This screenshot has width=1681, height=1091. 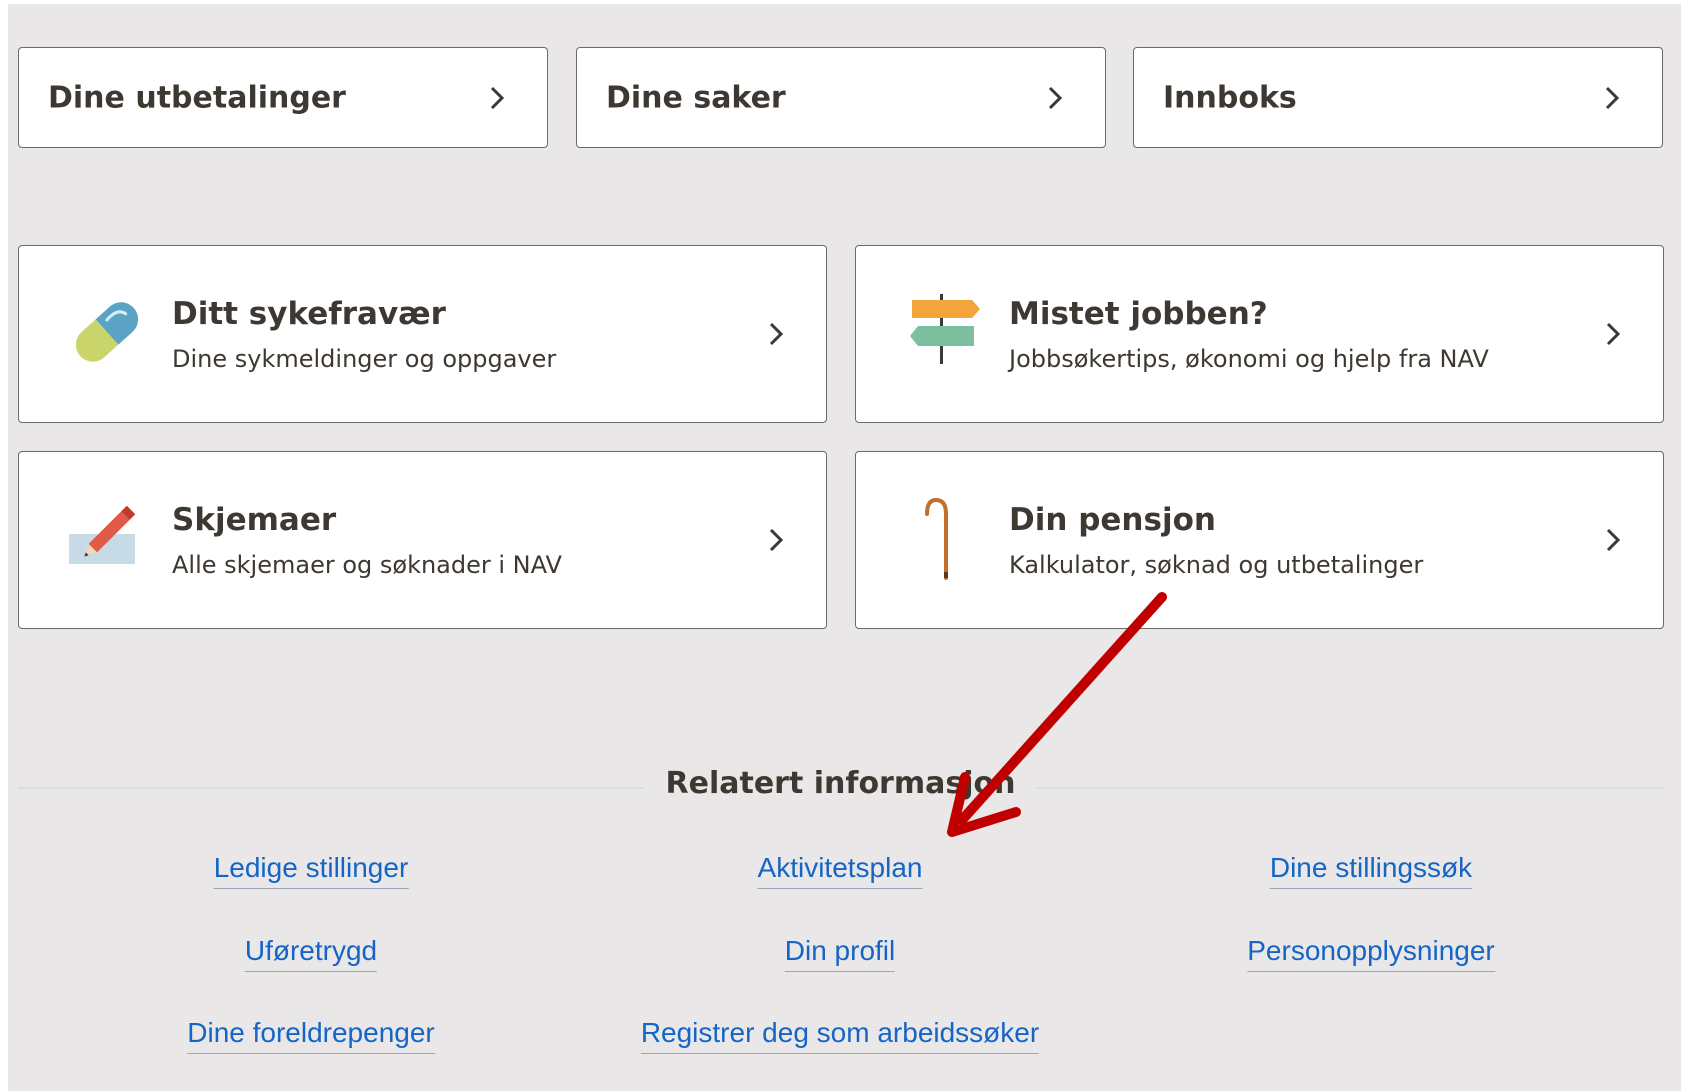 I want to click on skjemaer-card: Skjemaer Alle skjemaer og søknader i NAV, so click(x=422, y=540).